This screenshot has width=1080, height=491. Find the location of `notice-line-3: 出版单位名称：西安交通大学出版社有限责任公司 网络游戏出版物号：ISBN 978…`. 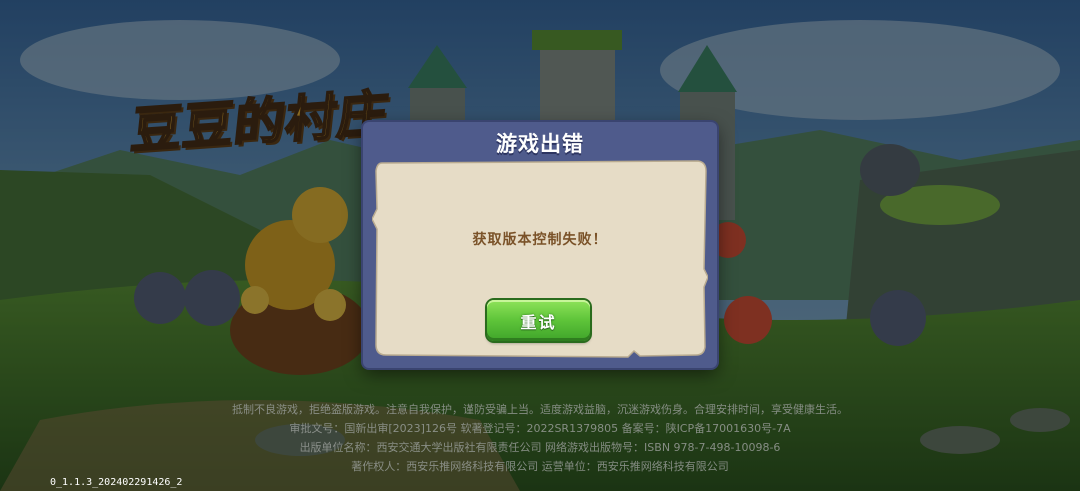

notice-line-3: 出版单位名称：西安交通大学出版社有限责任公司 网络游戏出版物号：ISBN 978… is located at coordinates (540, 447).